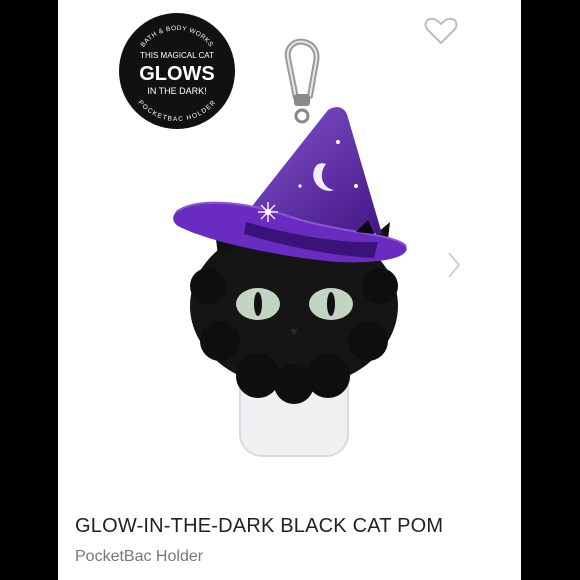 The width and height of the screenshot is (580, 580). What do you see at coordinates (290, 185) in the screenshot?
I see `witch-hat` at bounding box center [290, 185].